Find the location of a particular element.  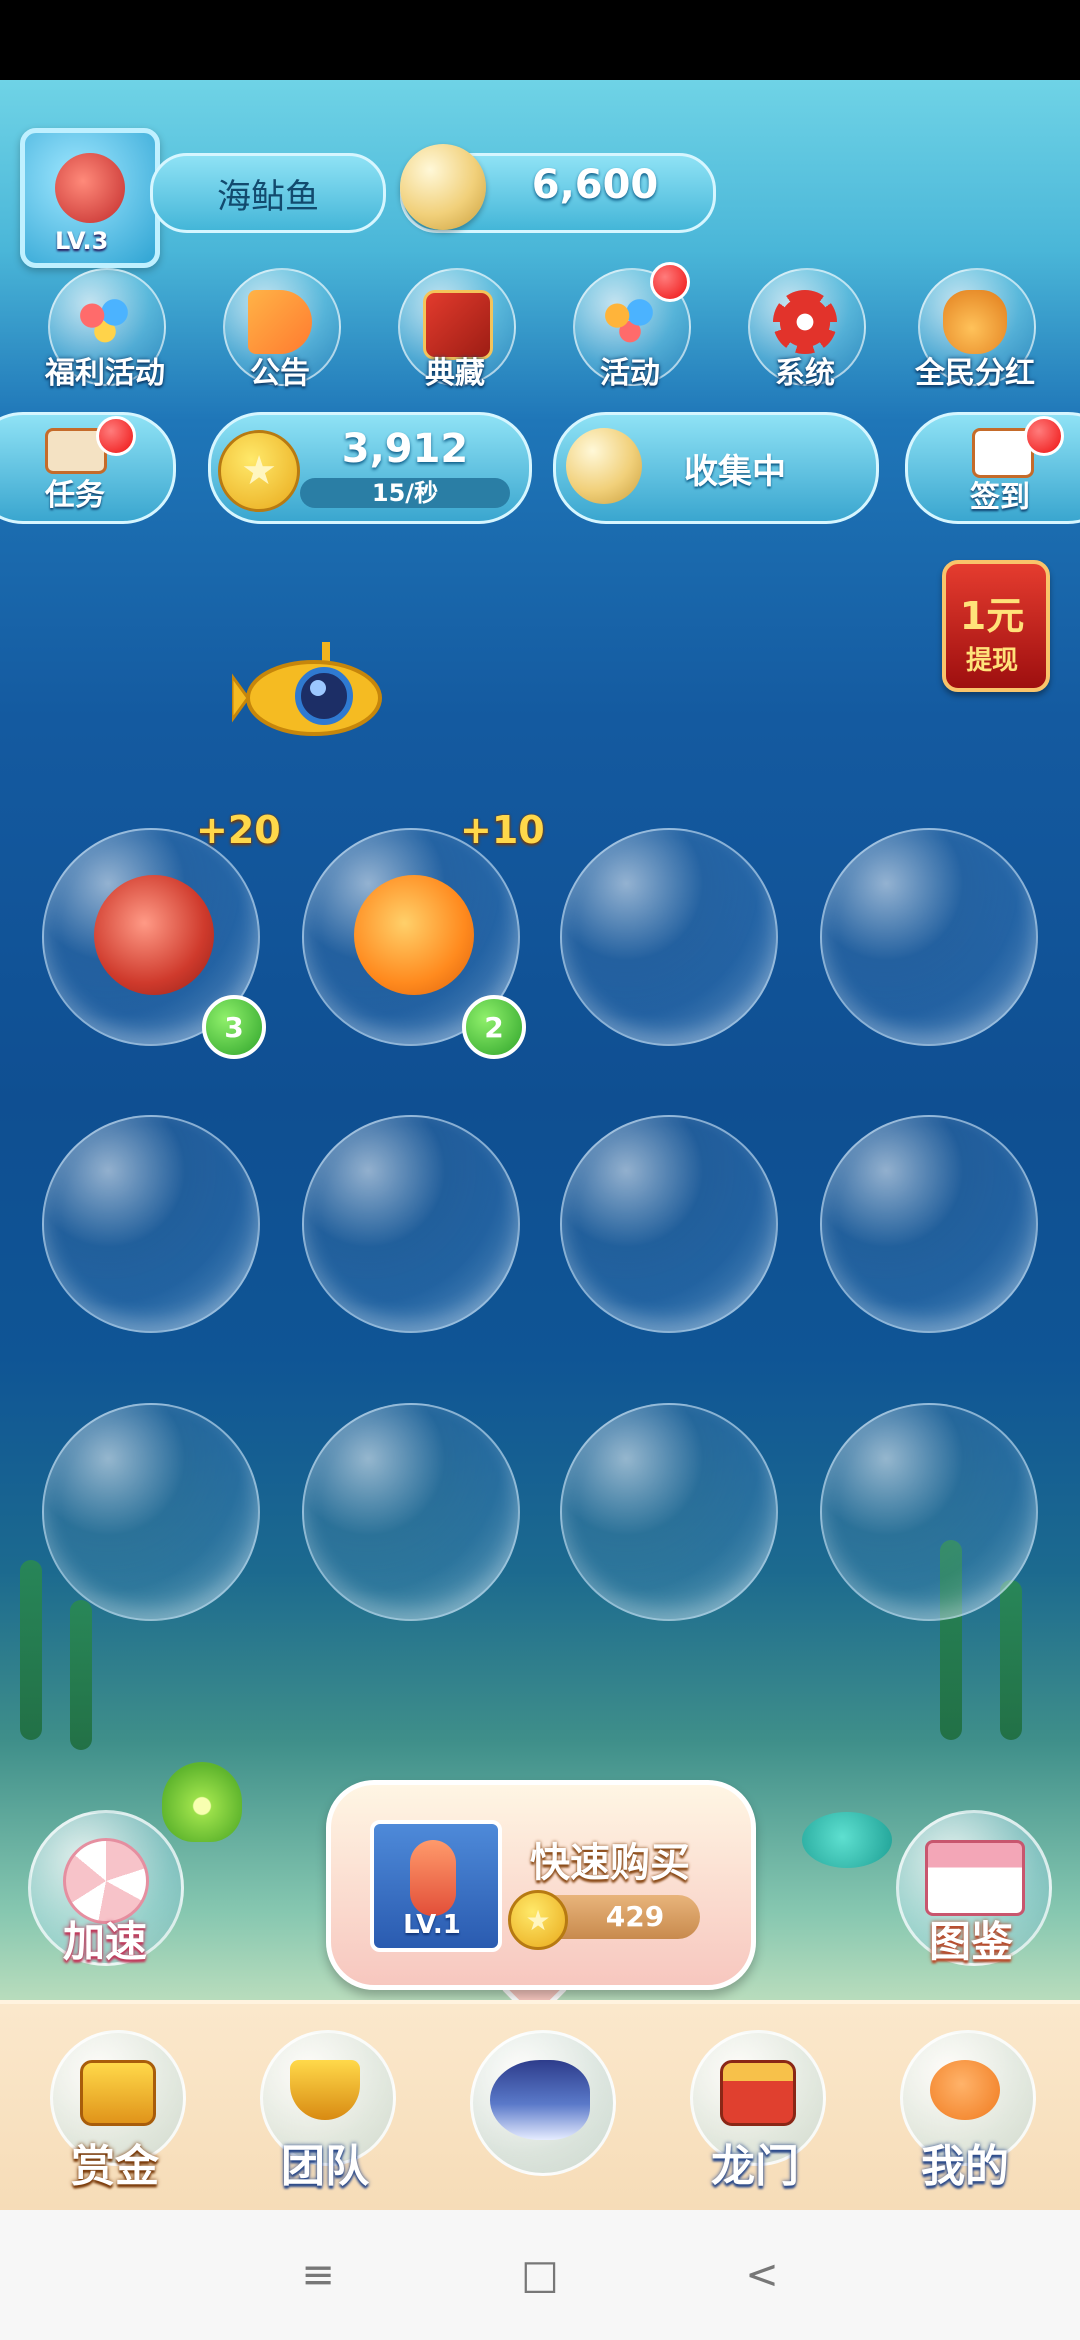

status-bar is located at coordinates (540, 40).